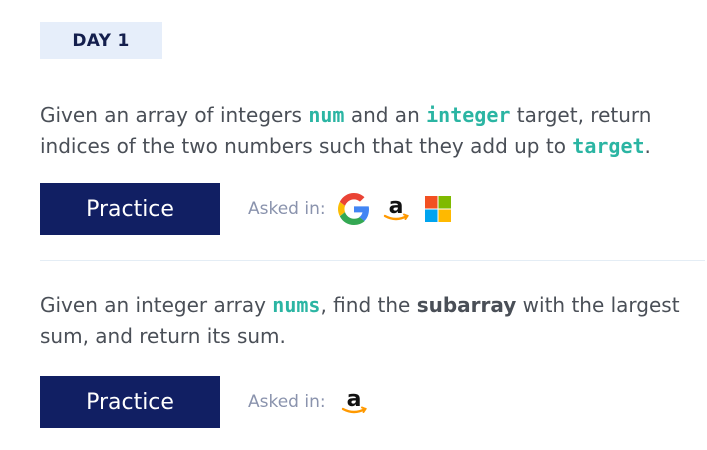 The height and width of the screenshot is (450, 707). What do you see at coordinates (326, 115) in the screenshot?
I see `code-term: num` at bounding box center [326, 115].